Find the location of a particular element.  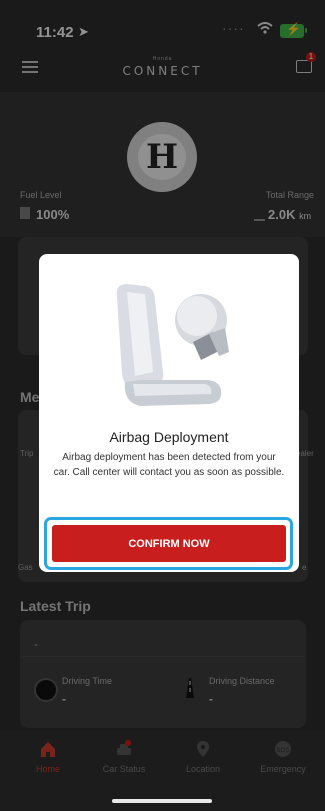

home-indicator is located at coordinates (162, 801).